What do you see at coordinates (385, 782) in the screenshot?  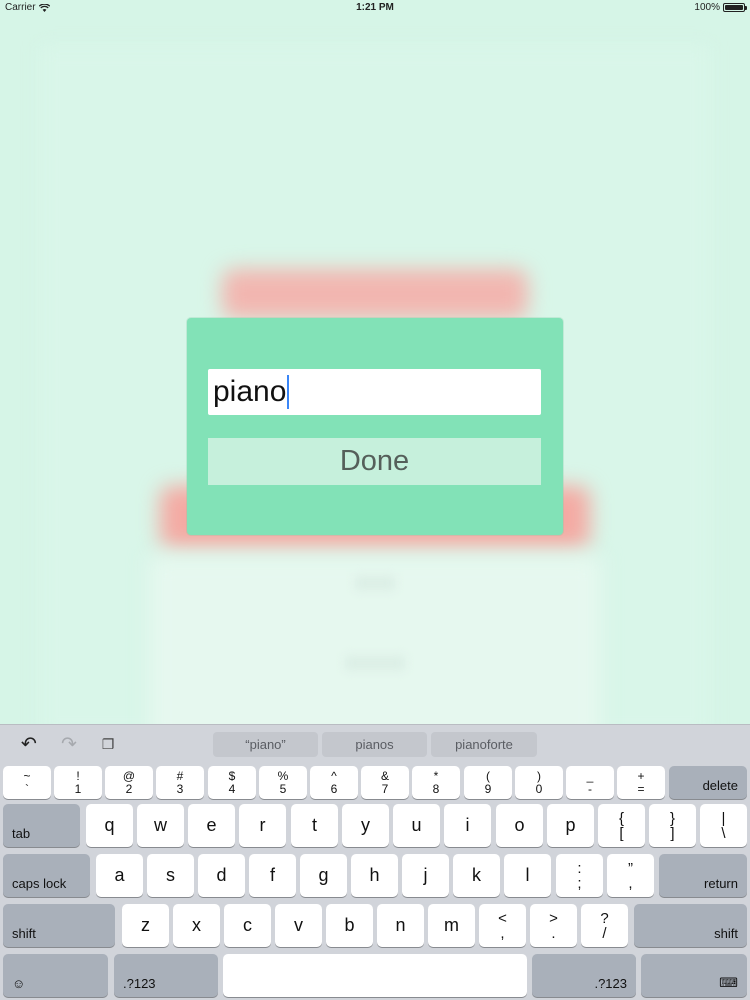 I see `key-7: & 7` at bounding box center [385, 782].